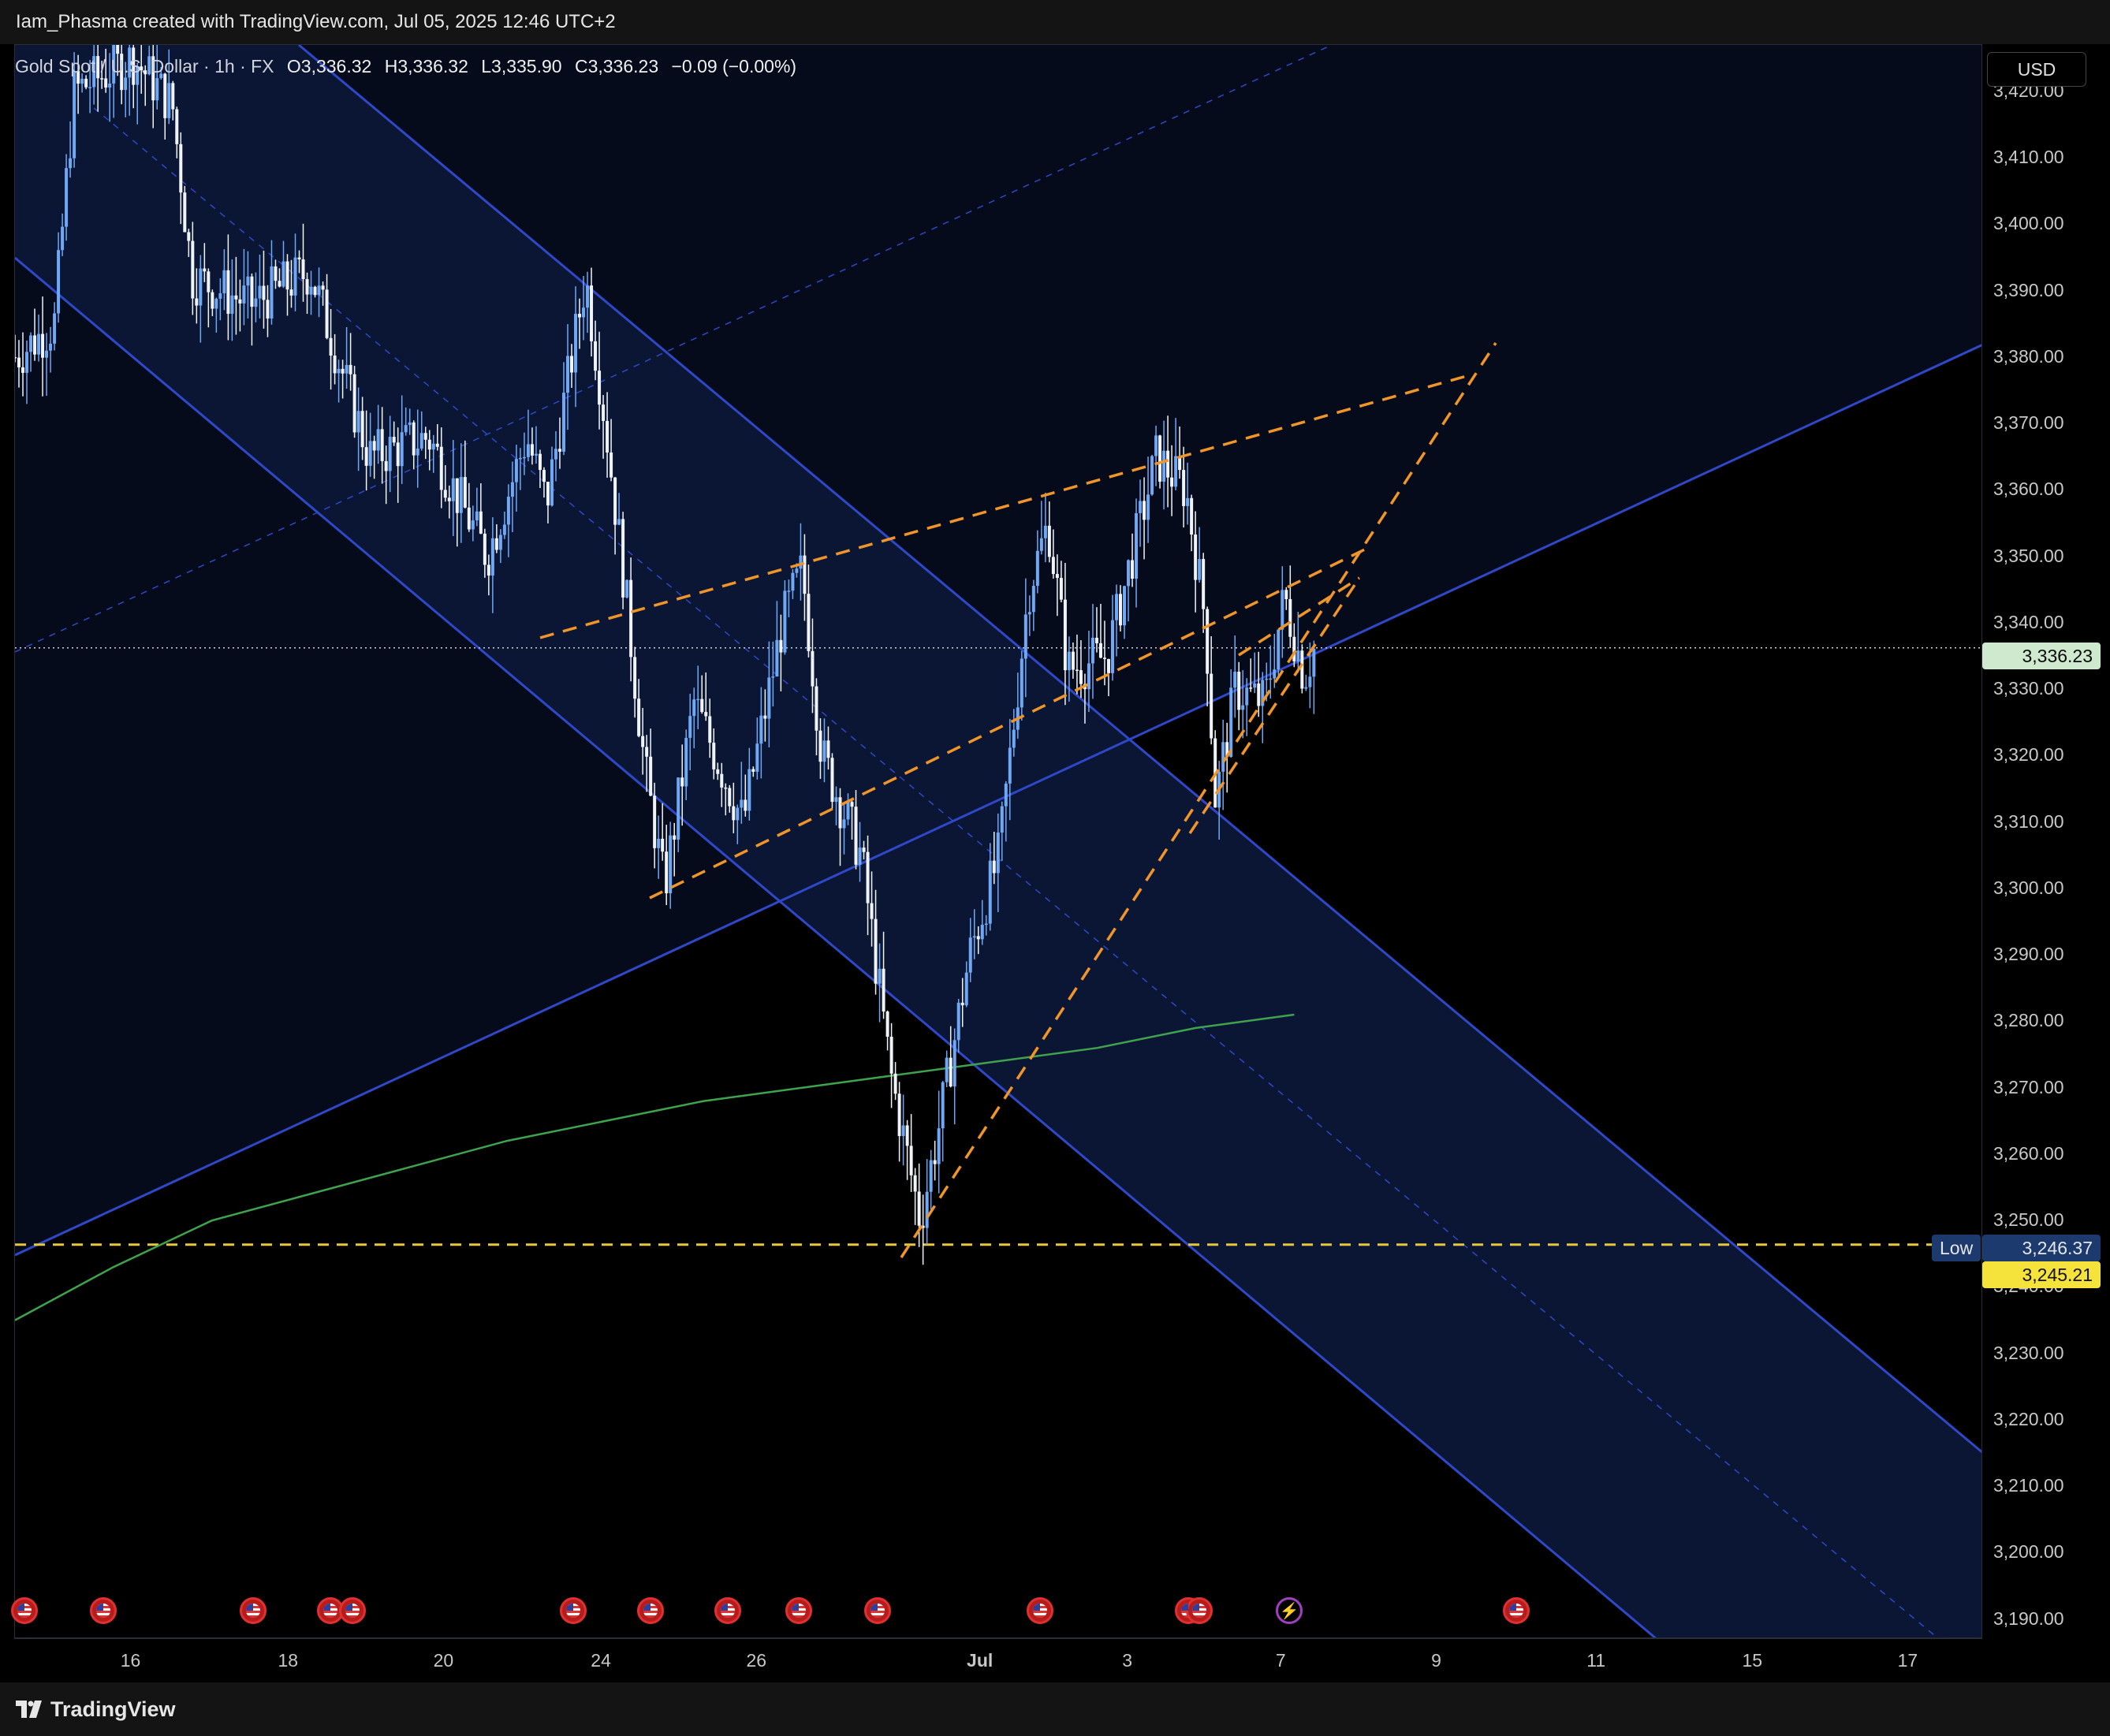 The width and height of the screenshot is (2110, 1736). What do you see at coordinates (88, 1709) in the screenshot?
I see `tradingview-logo: TradingView` at bounding box center [88, 1709].